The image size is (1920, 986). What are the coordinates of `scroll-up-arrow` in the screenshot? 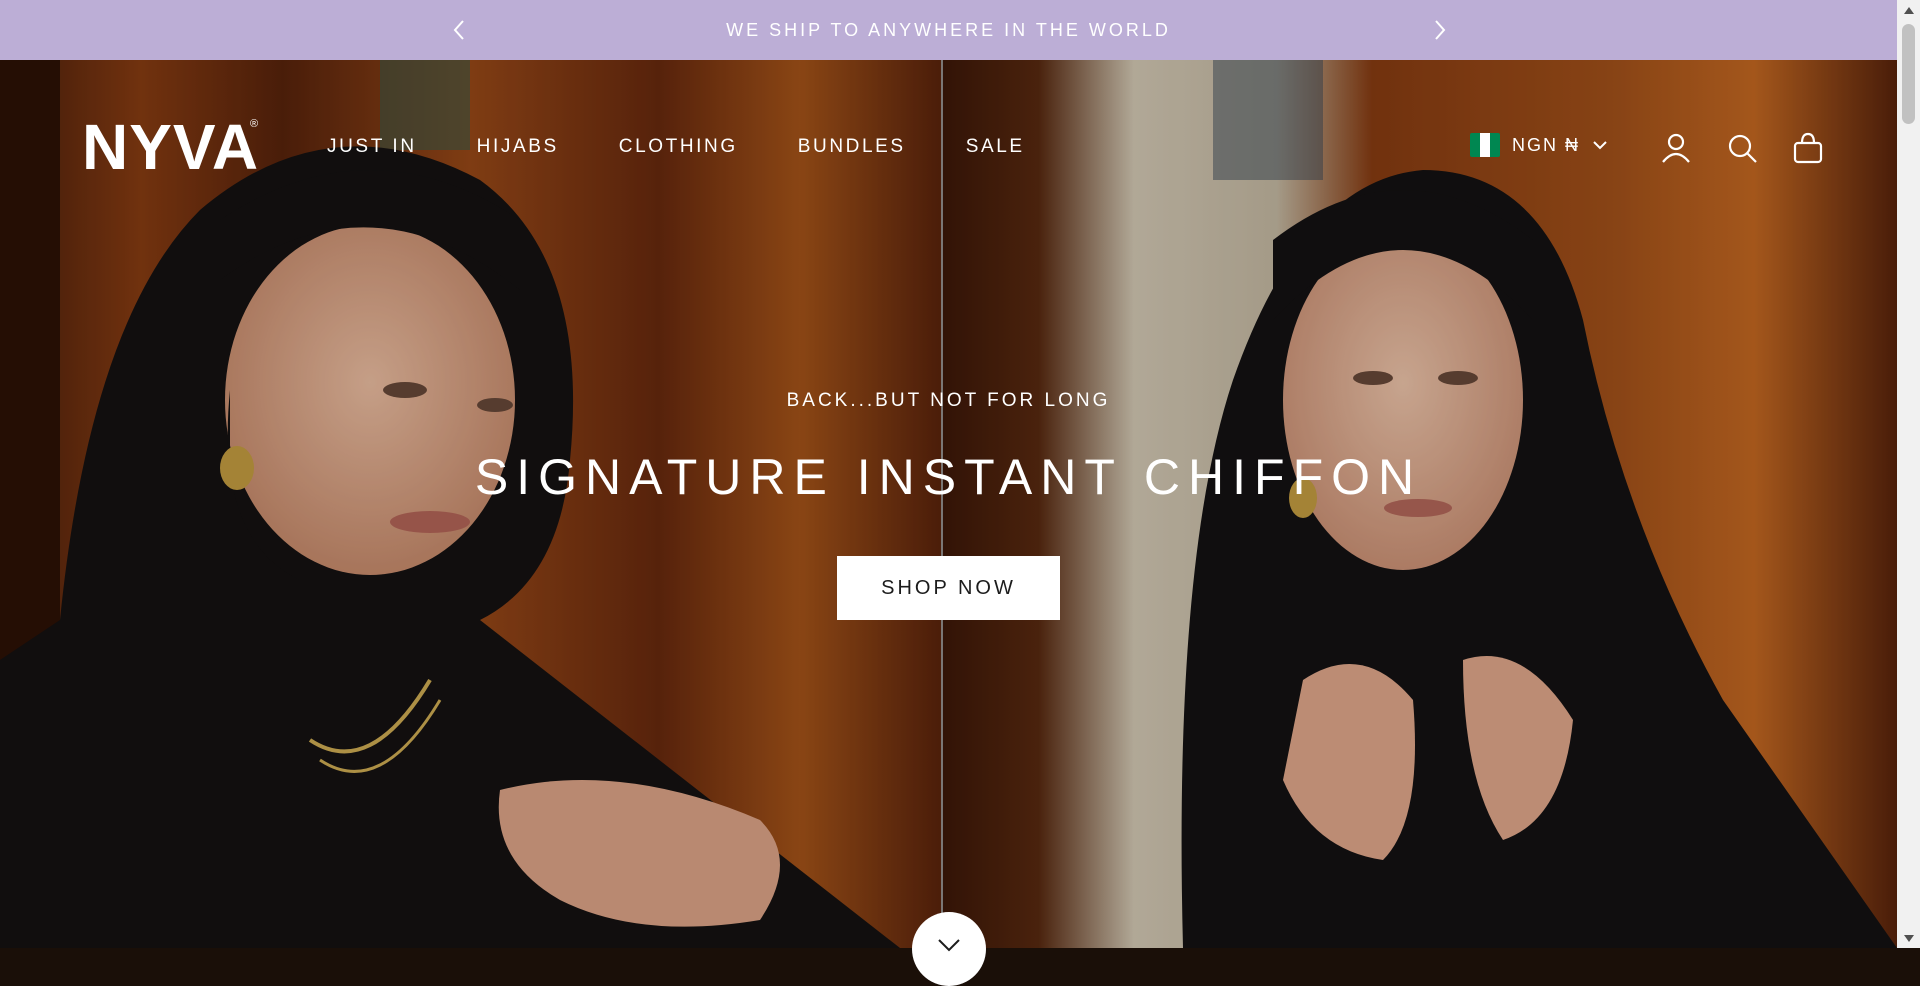 It's located at (1908, 10).